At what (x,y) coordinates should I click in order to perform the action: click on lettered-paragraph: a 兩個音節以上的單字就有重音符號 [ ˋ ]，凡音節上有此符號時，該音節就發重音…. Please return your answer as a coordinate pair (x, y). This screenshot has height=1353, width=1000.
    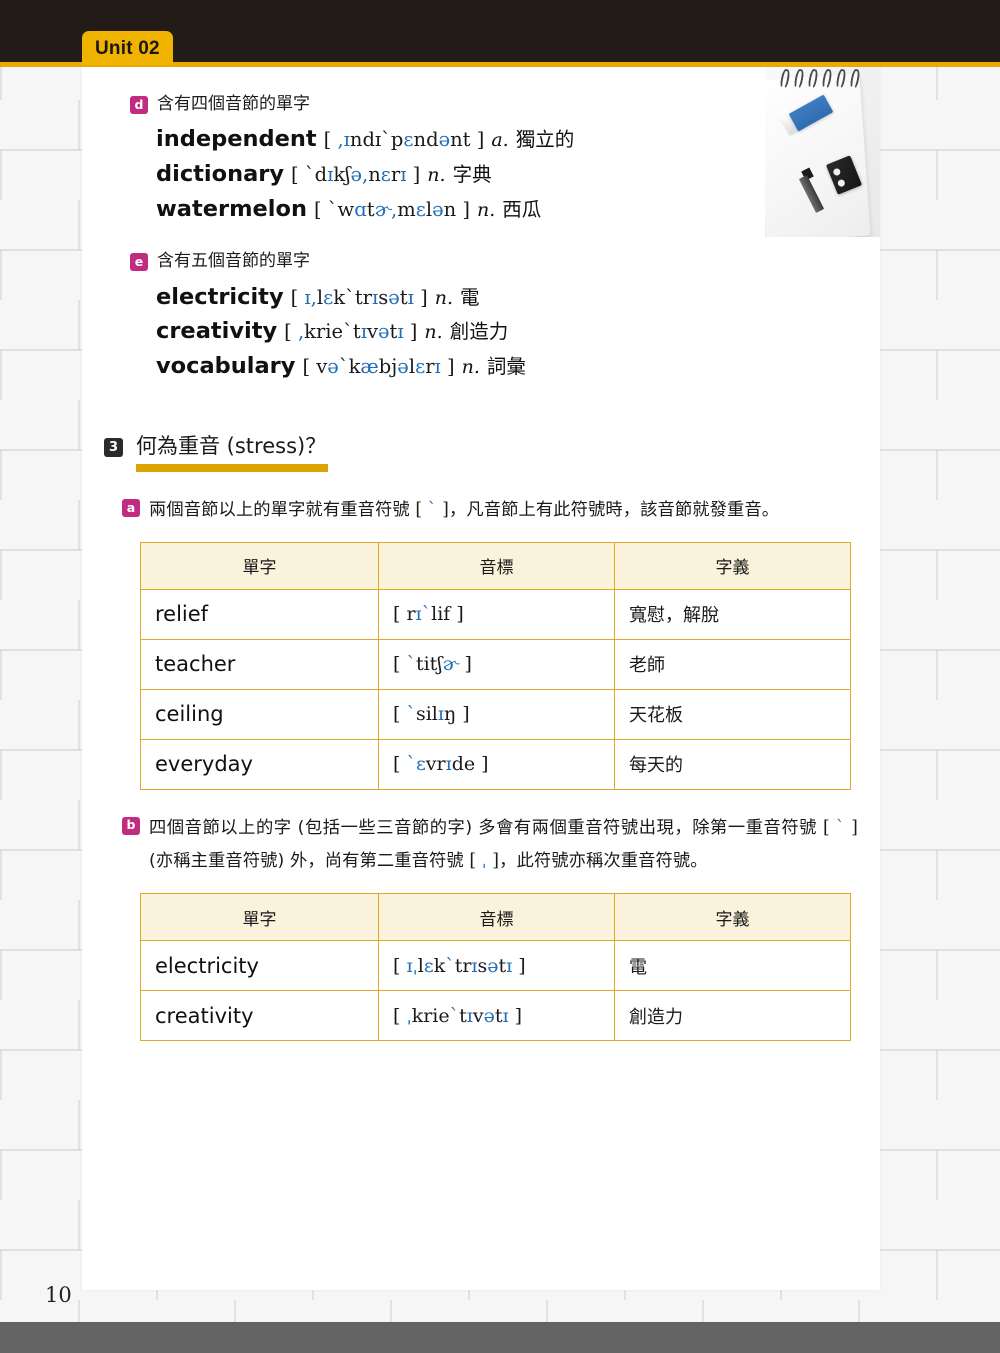
    Looking at the image, I should click on (490, 511).